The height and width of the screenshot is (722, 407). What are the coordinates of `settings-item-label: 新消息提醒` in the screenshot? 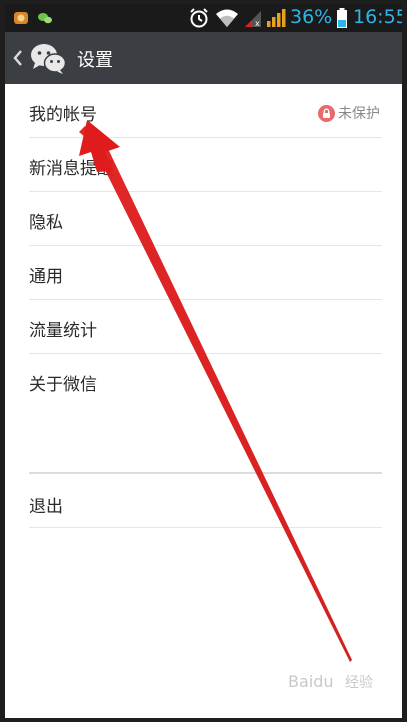 It's located at (71, 169).